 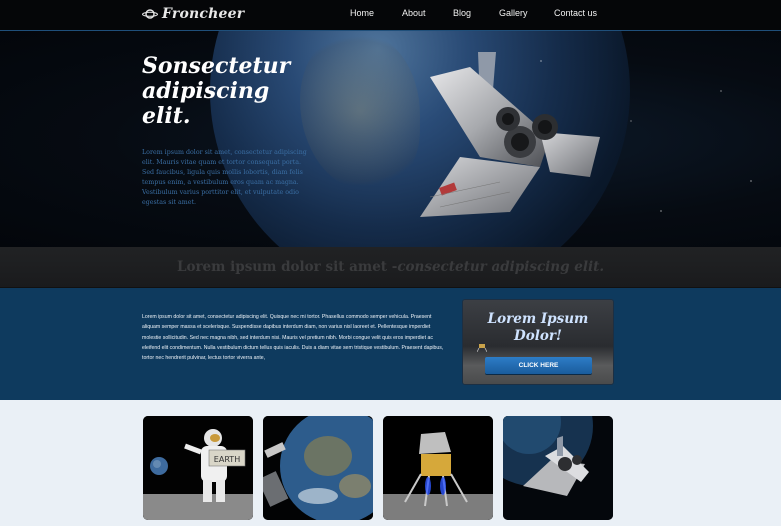 I want to click on gallery-thumb-earth, so click(x=318, y=468).